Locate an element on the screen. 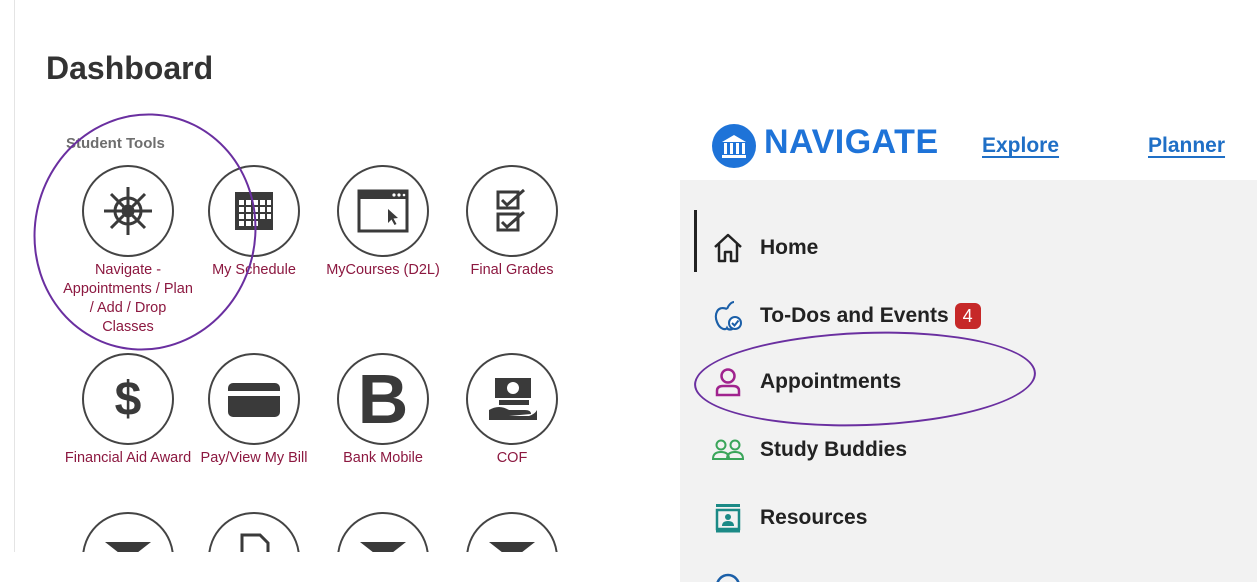 The height and width of the screenshot is (582, 1257). tool-label: Final Grades is located at coordinates (512, 270).